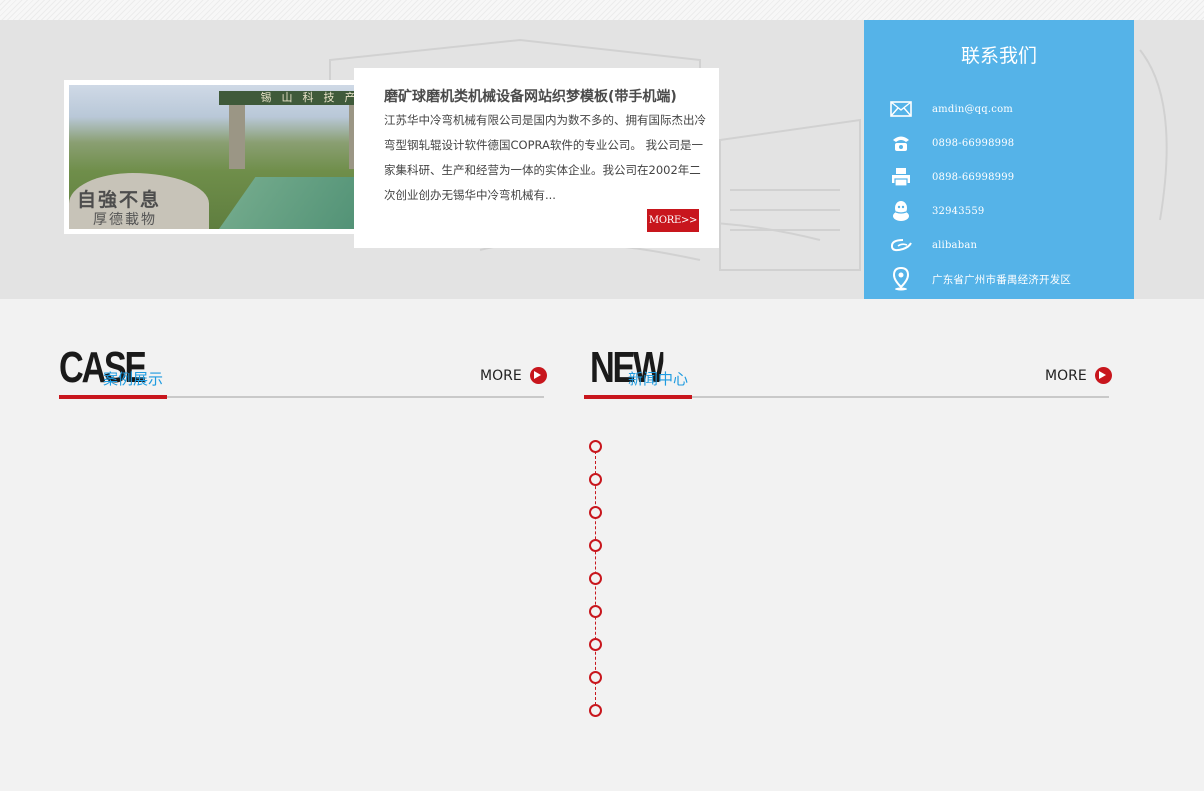 This screenshot has height=791, width=1204. I want to click on contact-item-address: 广东省广州市番禺经济开发区, so click(979, 279).